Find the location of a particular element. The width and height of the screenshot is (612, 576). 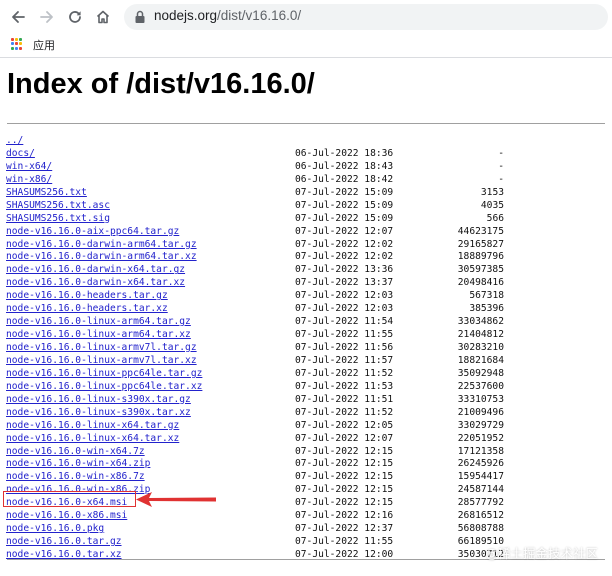

file-date: 07-Jul-2022 11:57 is located at coordinates (344, 360).